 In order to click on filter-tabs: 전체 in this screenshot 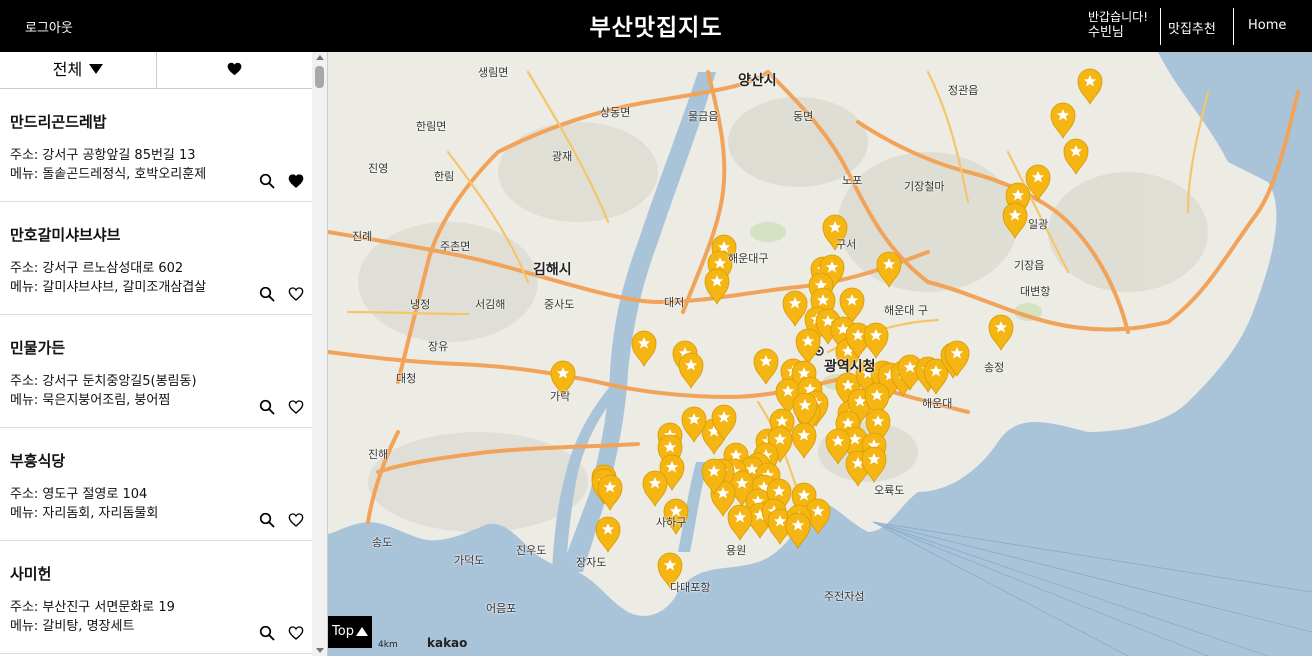, I will do `click(156, 70)`.